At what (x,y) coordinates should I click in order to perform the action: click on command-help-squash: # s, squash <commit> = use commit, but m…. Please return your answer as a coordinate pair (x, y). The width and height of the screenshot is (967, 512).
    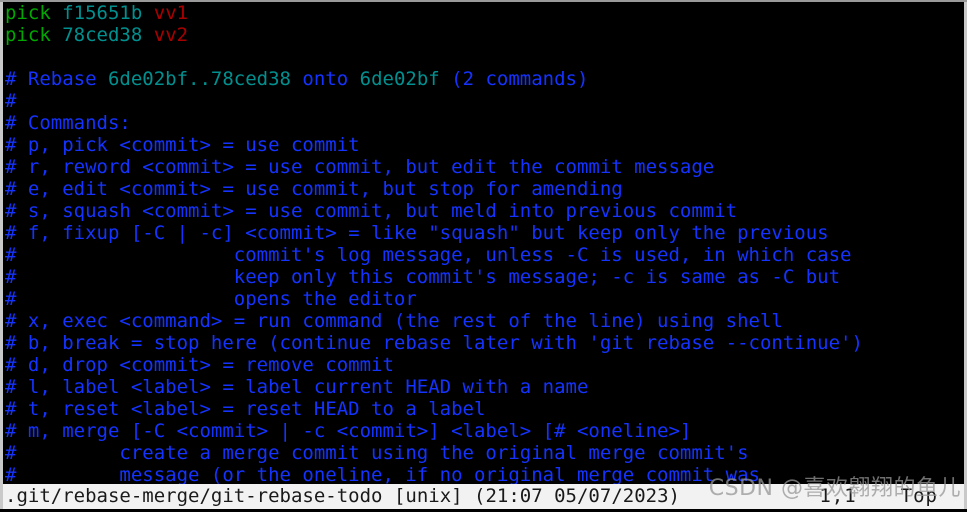
    Looking at the image, I should click on (371, 211).